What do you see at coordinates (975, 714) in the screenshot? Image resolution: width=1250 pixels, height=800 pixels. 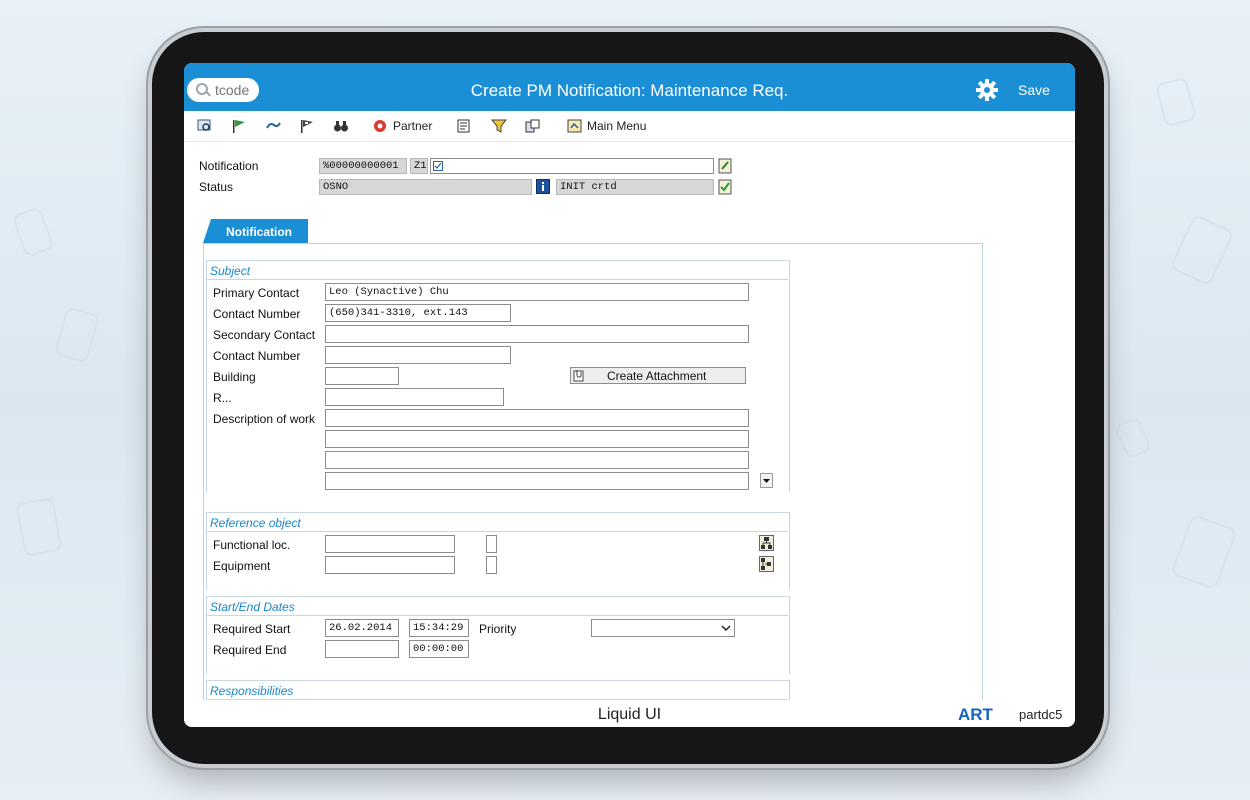 I see `art-badge: ART` at bounding box center [975, 714].